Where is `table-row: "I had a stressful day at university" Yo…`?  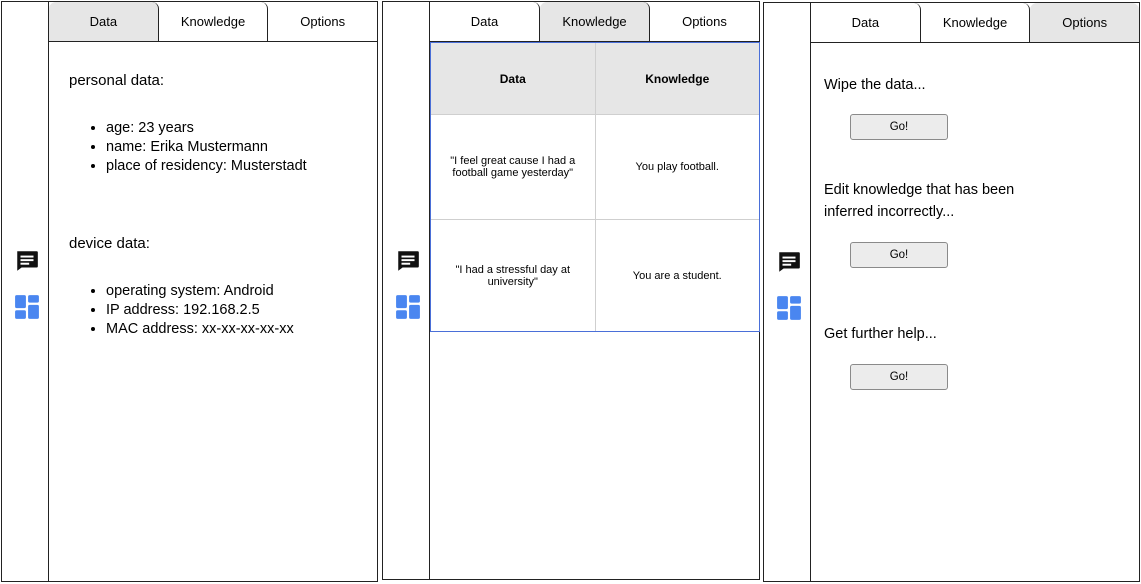 table-row: "I had a stressful day at university" Yo… is located at coordinates (595, 275).